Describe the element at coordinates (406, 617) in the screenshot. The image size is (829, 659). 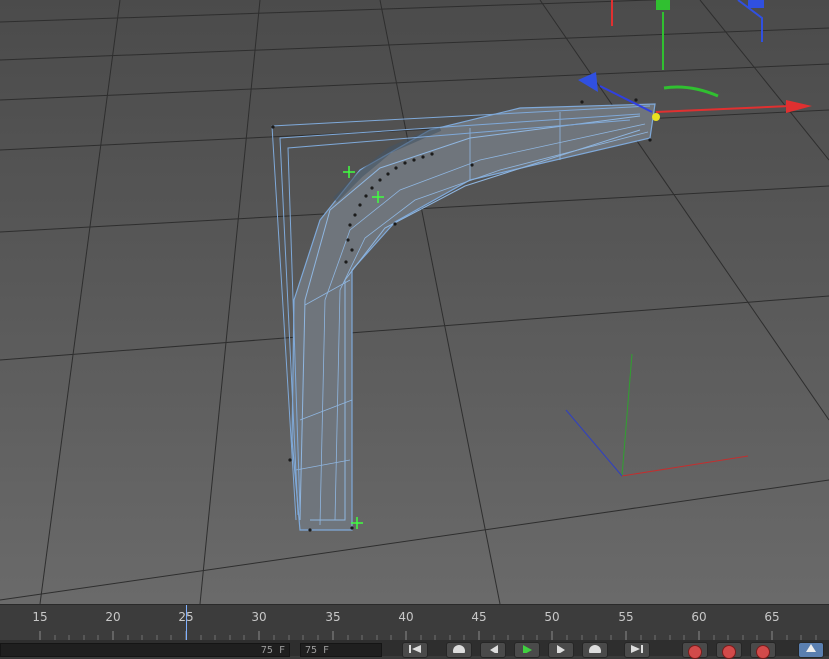
I see `timeline-tick-label: 40` at that location.